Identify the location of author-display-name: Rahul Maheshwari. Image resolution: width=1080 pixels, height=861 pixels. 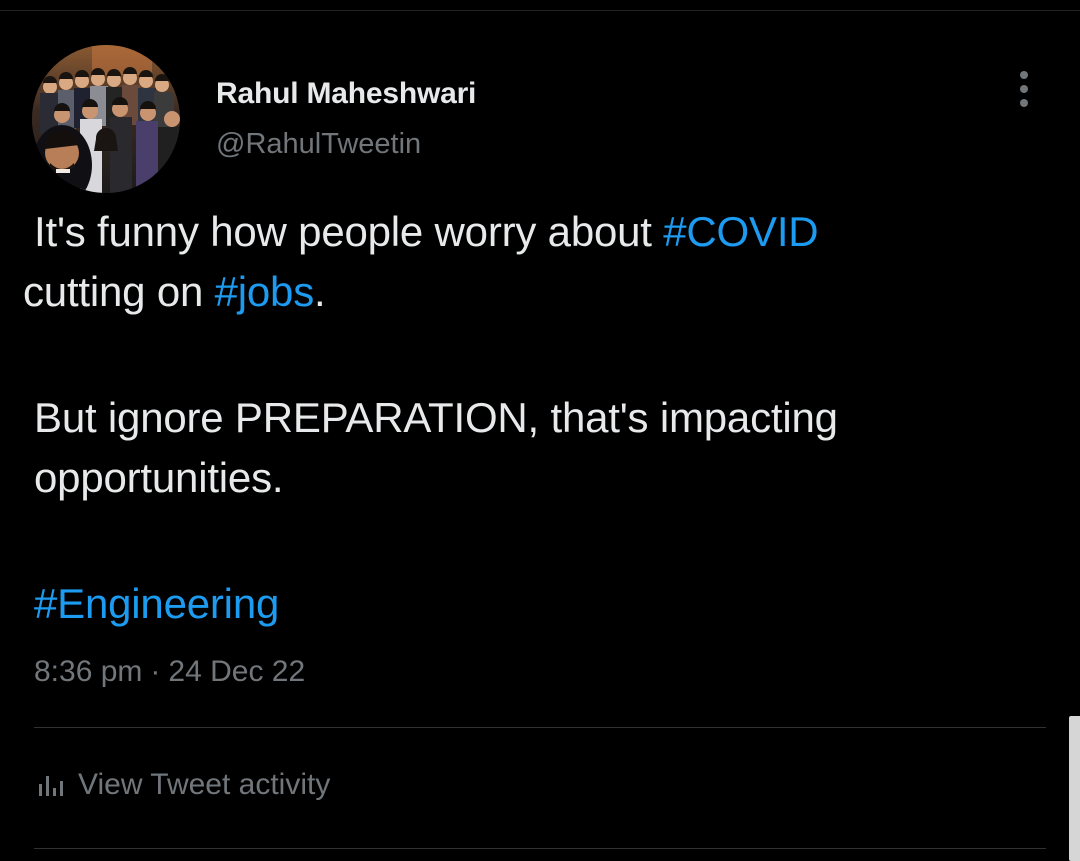
(346, 94).